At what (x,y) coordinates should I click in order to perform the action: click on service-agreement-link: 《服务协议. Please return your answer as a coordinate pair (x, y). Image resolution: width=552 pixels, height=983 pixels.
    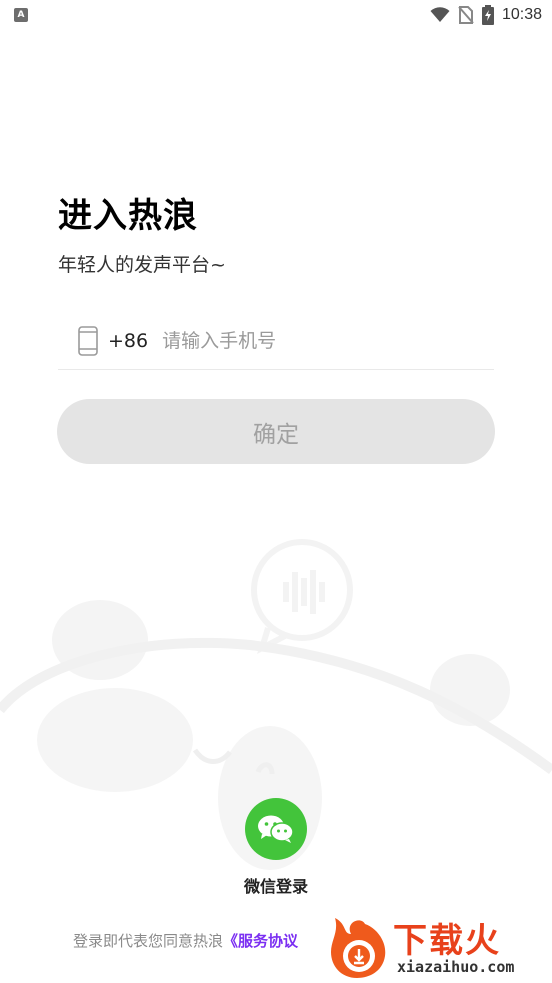
    Looking at the image, I should click on (260, 941).